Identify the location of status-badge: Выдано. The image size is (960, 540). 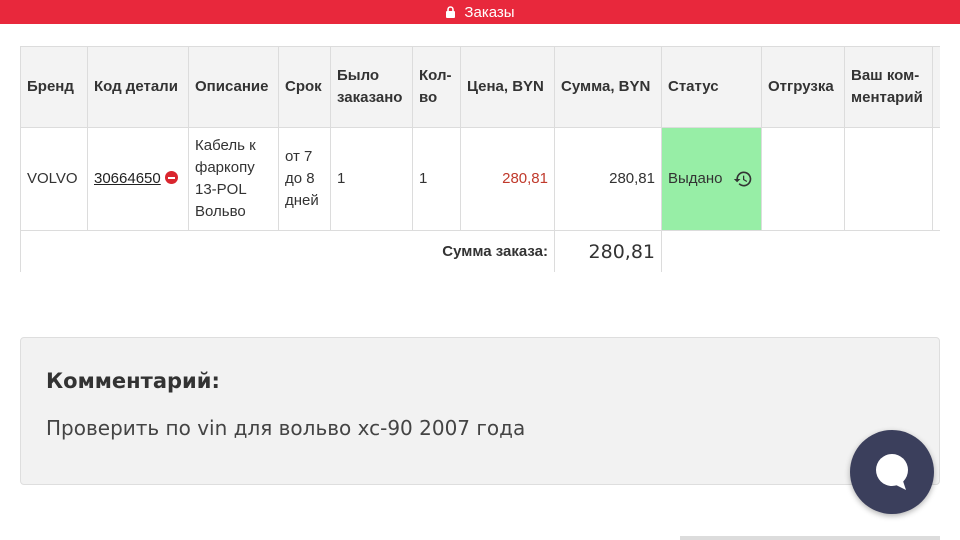
(695, 178).